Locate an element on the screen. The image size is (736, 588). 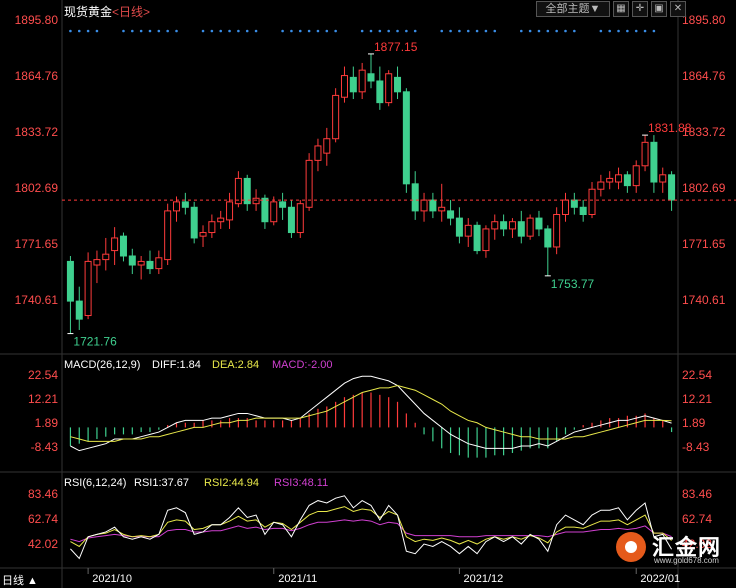
close-icon: ✕ is located at coordinates (678, 9).